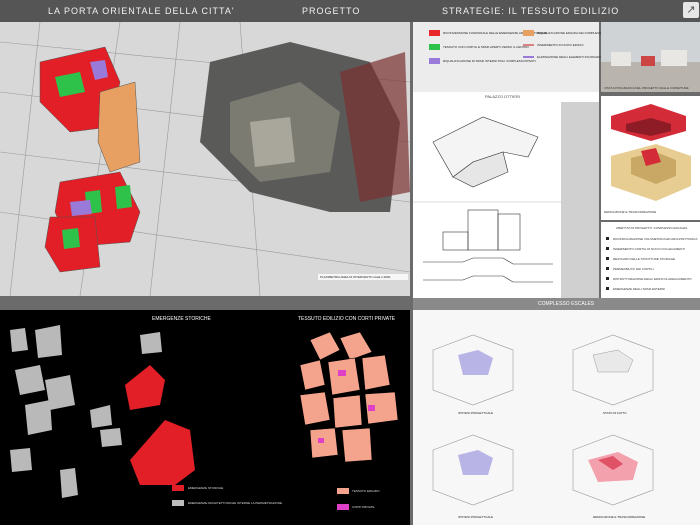 The image size is (700, 525). Describe the element at coordinates (181, 319) in the screenshot. I see `emergenze-title: EMERGENZE STORICHE` at that location.